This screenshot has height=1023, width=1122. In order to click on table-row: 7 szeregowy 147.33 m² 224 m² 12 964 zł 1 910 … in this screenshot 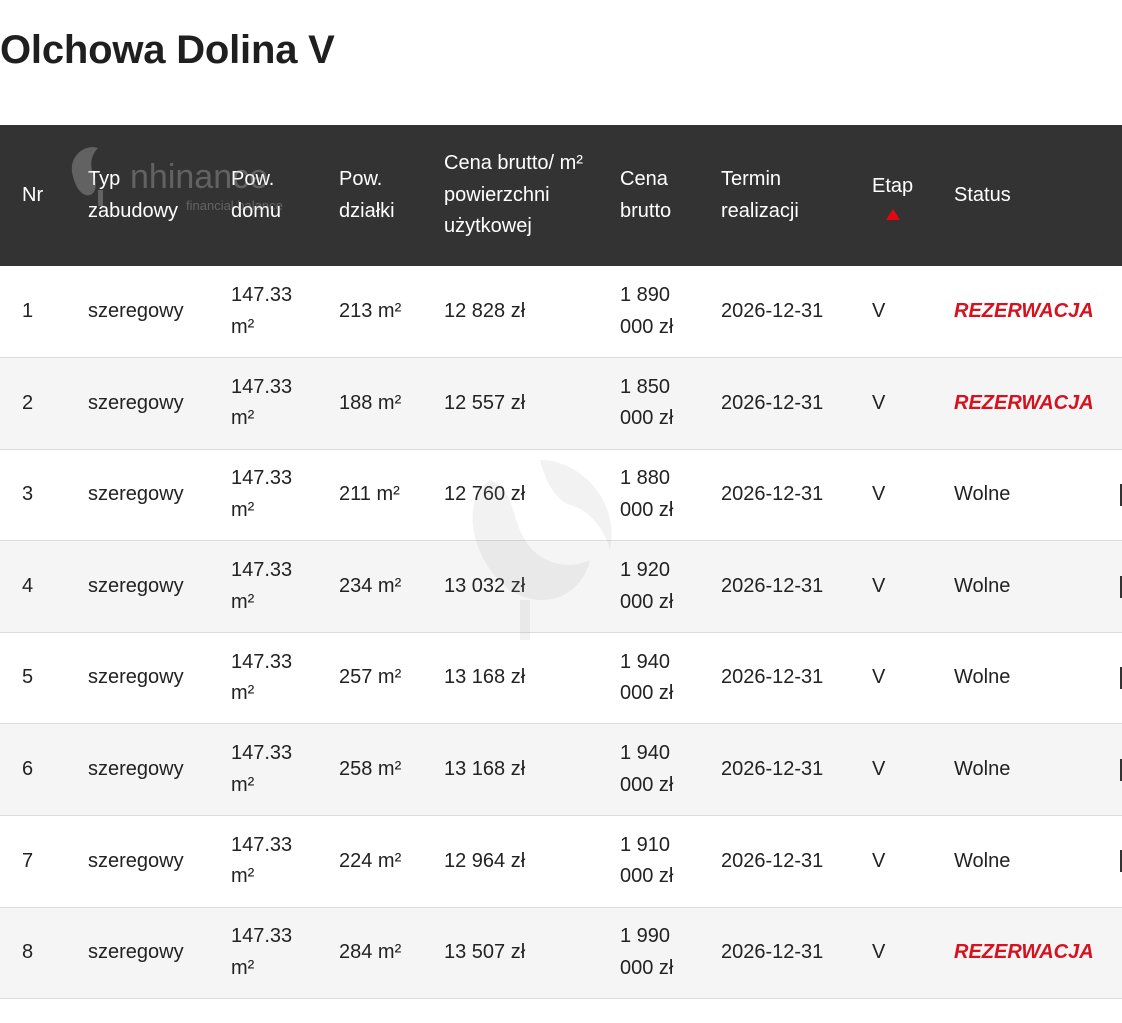, I will do `click(561, 861)`.